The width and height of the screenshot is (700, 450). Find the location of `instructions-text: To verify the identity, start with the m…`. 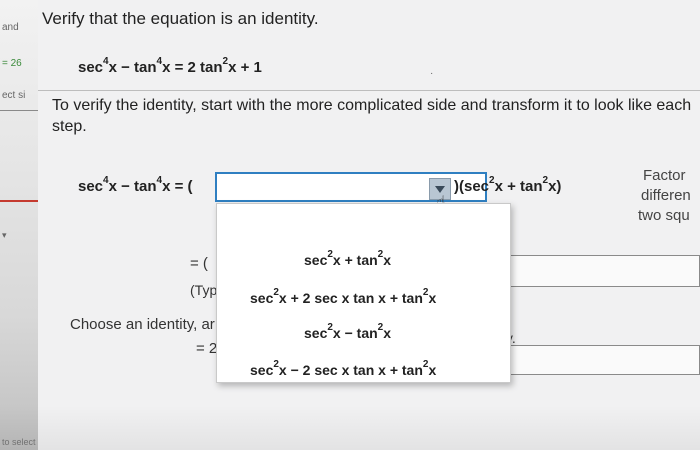

instructions-text: To verify the identity, start with the m… is located at coordinates (372, 116).